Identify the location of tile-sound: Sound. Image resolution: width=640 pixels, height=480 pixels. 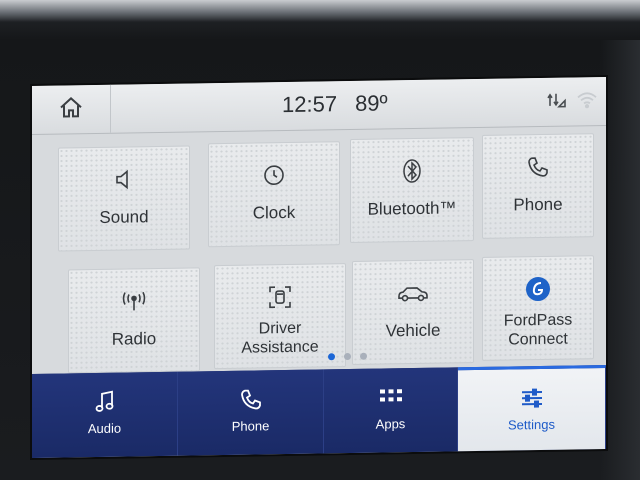
(124, 198).